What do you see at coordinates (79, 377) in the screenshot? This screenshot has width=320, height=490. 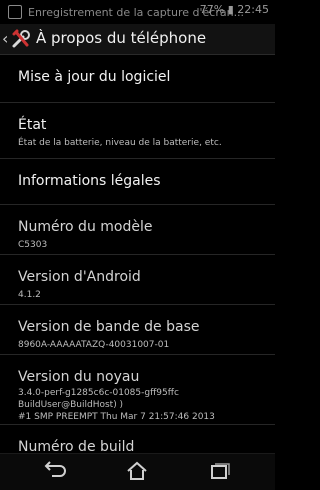 I see `list-item-title: Version du noyau` at bounding box center [79, 377].